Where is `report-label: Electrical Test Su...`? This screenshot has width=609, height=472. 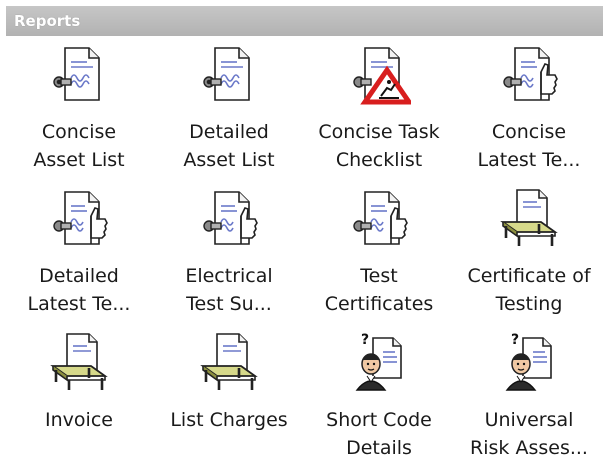 report-label: Electrical Test Su... is located at coordinates (229, 290).